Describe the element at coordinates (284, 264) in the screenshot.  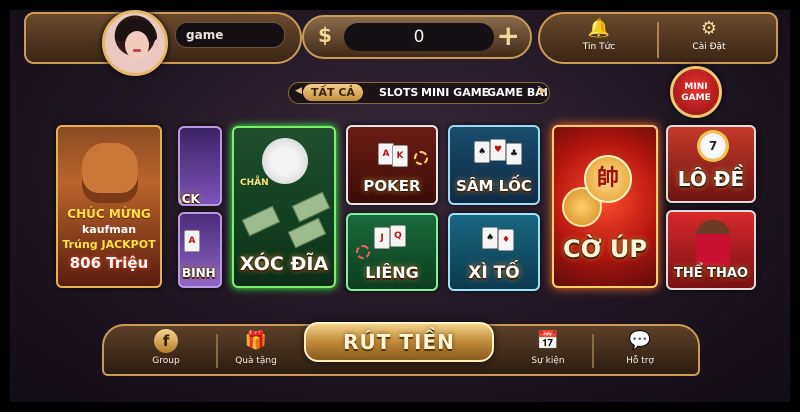
I see `xocdia-title: XÓC ĐĨA` at that location.